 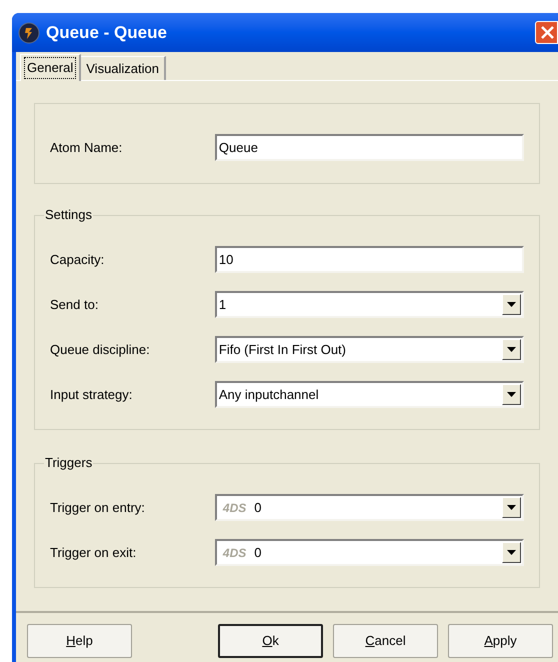 I want to click on dialog-button: Cancel, so click(x=385, y=641).